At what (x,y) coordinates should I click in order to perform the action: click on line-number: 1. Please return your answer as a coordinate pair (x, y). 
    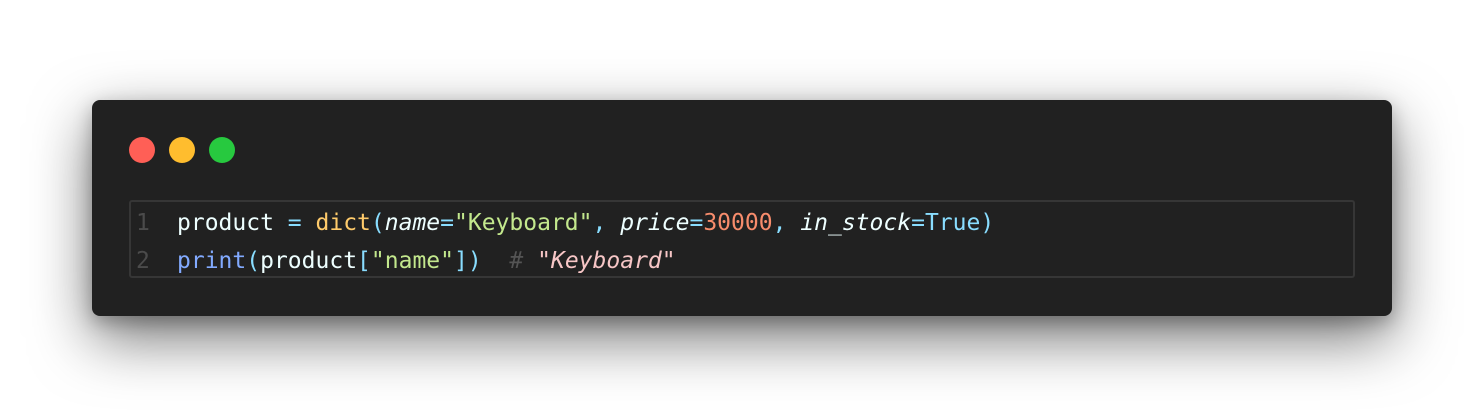
    Looking at the image, I should click on (143, 223).